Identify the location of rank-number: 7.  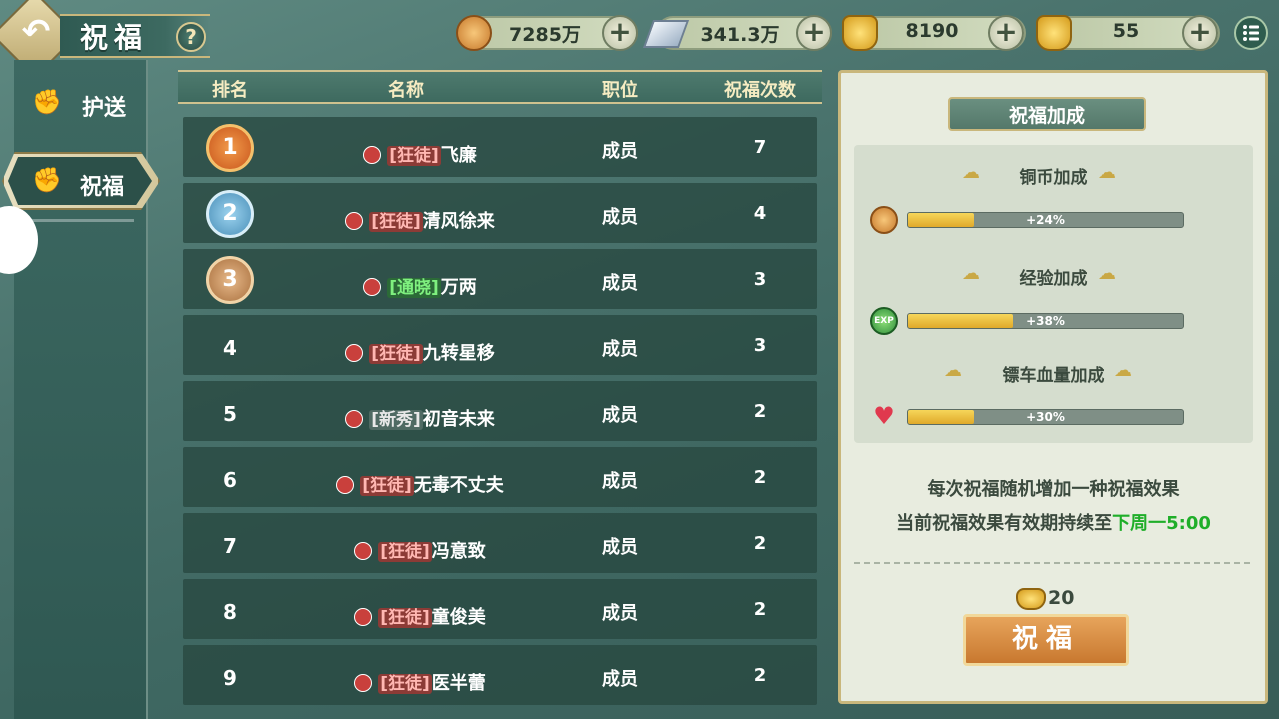
(230, 546).